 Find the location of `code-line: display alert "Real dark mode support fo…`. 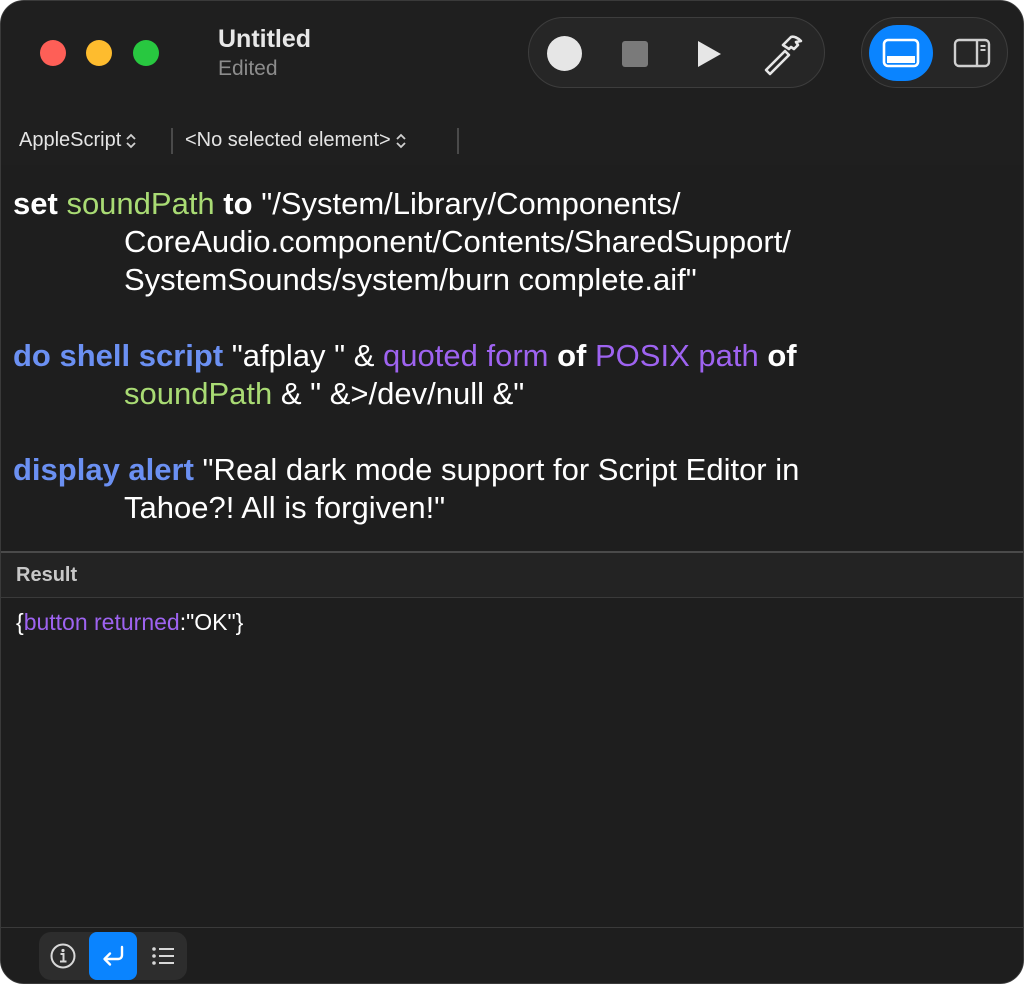

code-line: display alert "Real dark mode support fo… is located at coordinates (406, 470).